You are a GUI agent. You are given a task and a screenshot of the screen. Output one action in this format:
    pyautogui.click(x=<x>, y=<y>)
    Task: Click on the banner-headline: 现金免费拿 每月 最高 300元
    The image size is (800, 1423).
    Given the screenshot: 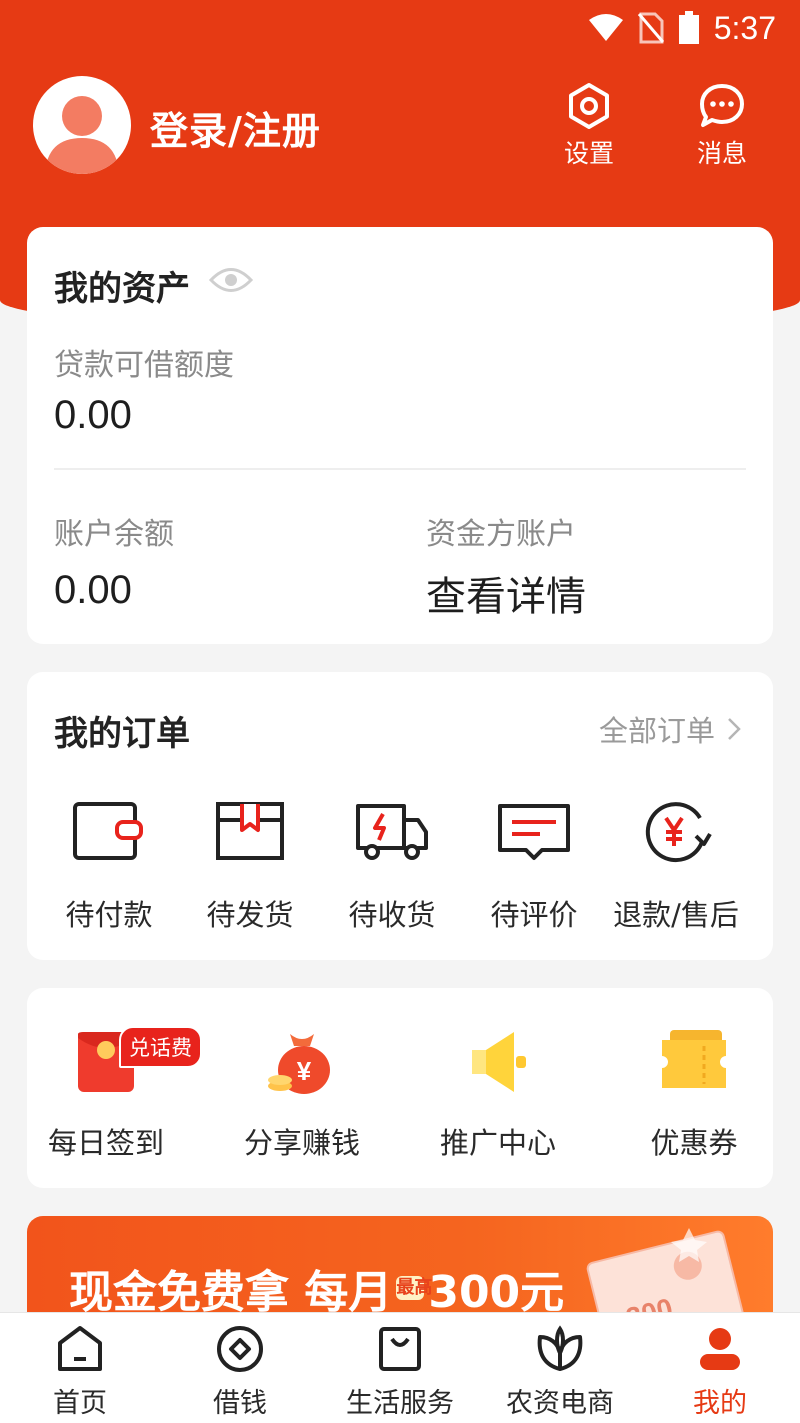 What is the action you would take?
    pyautogui.click(x=316, y=1288)
    